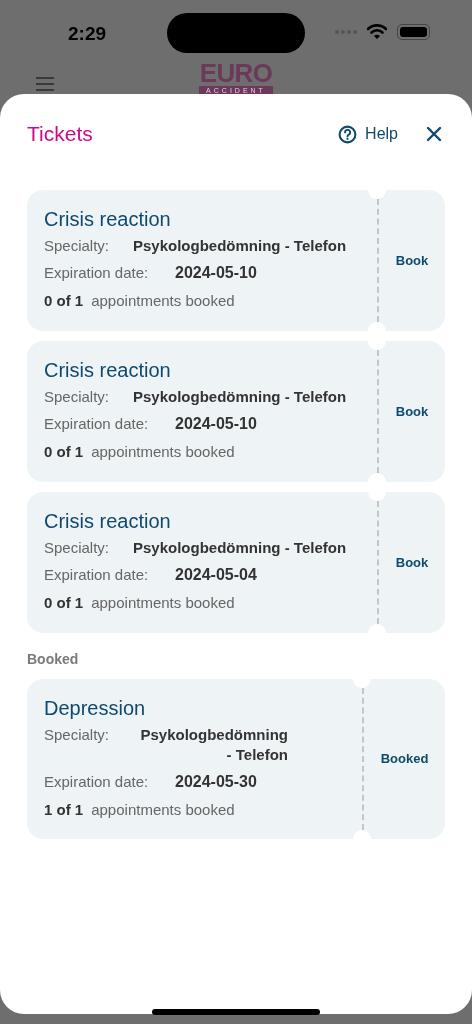  What do you see at coordinates (368, 134) in the screenshot?
I see `help-button: Help` at bounding box center [368, 134].